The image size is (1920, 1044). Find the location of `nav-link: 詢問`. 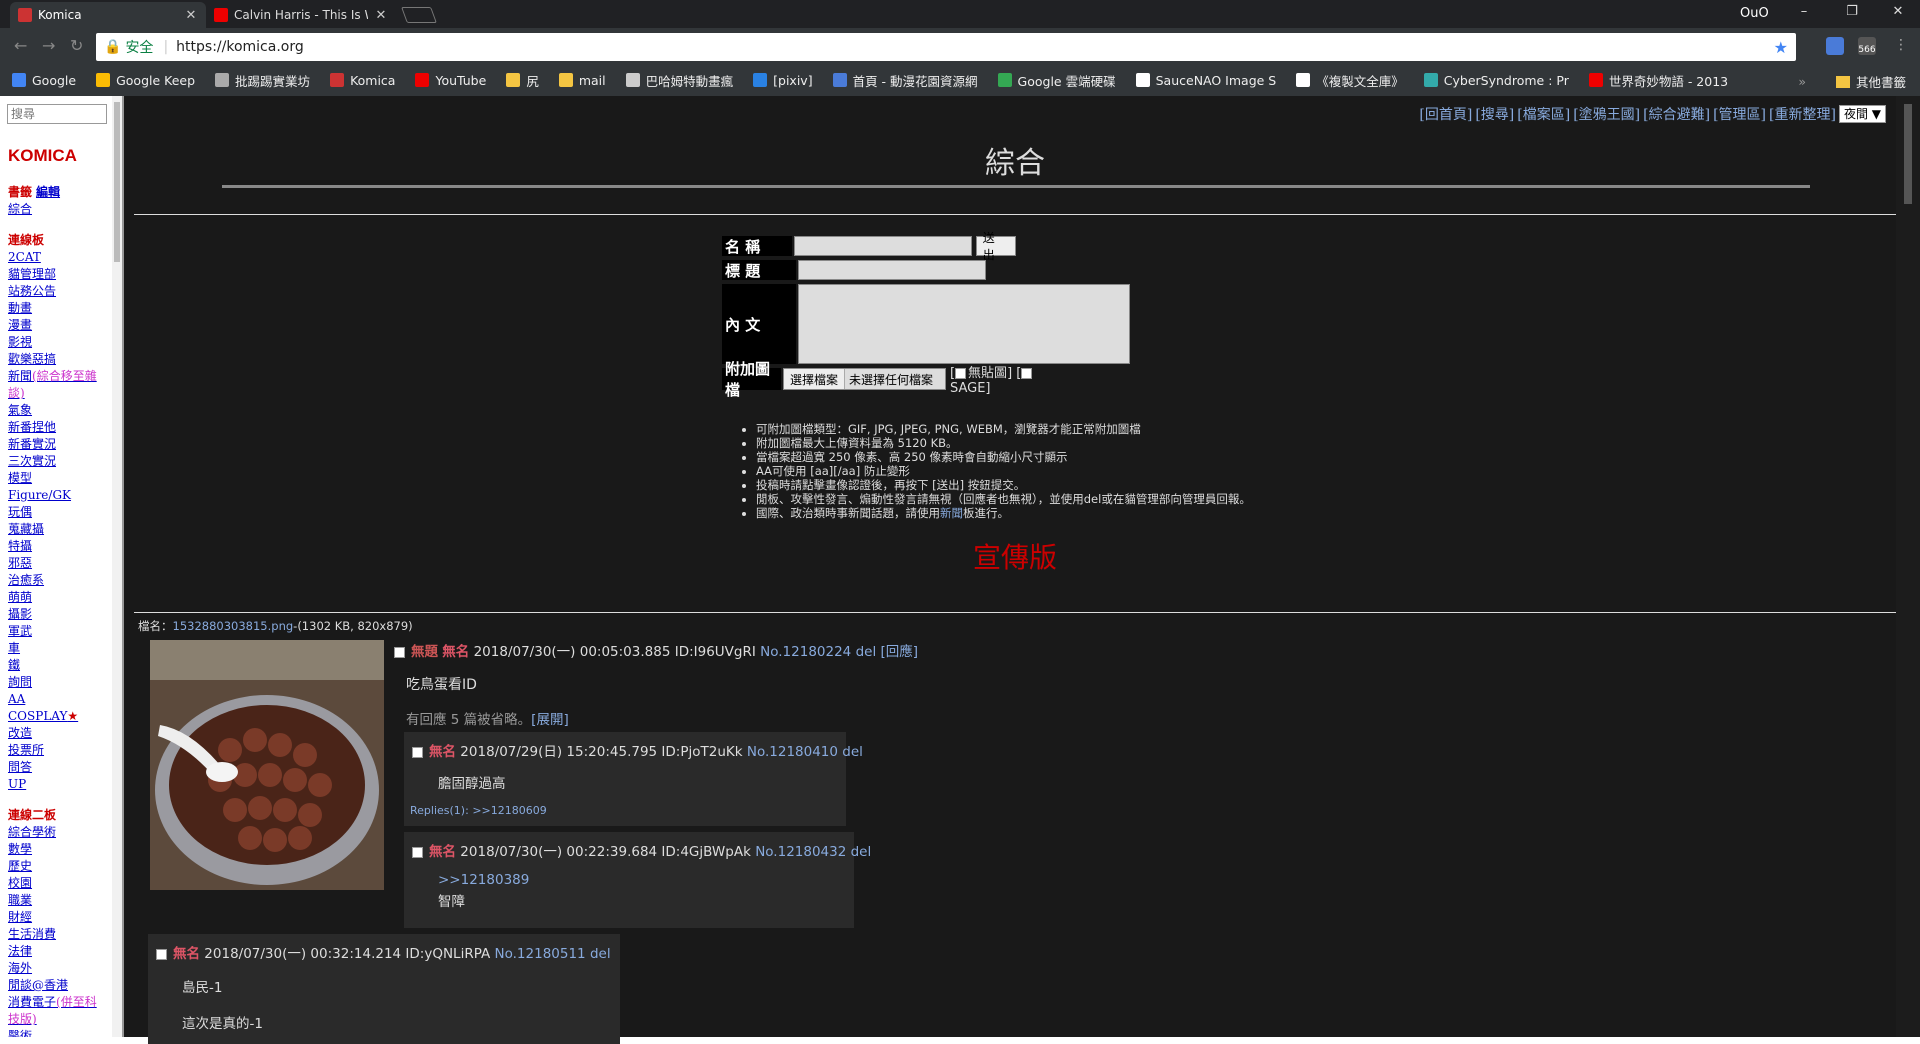

nav-link: 詢問 is located at coordinates (58, 682).